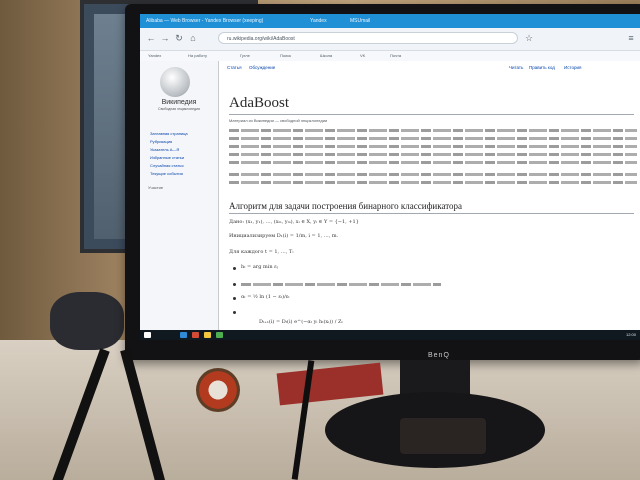 This screenshot has height=480, width=640. Describe the element at coordinates (443, 436) in the screenshot. I see `monitor-stand-plate` at that location.